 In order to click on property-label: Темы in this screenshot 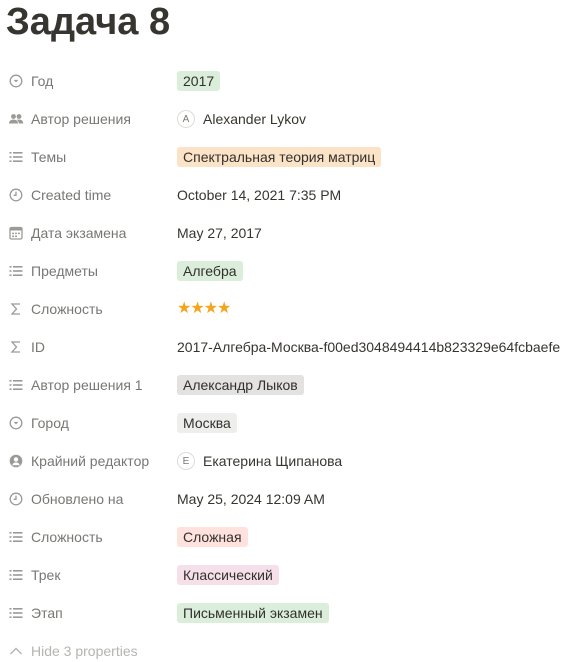, I will do `click(49, 157)`.